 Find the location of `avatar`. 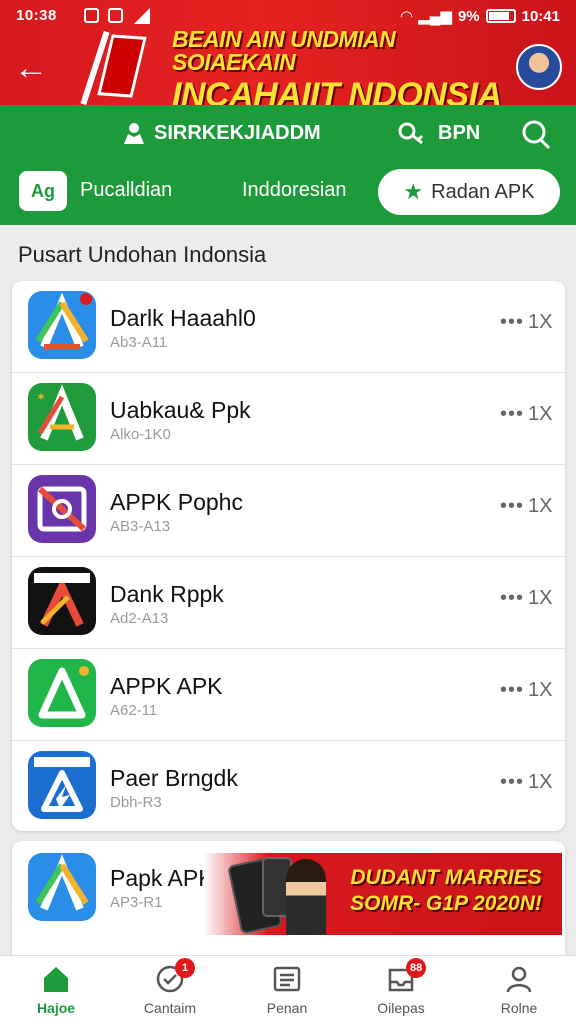

avatar is located at coordinates (539, 67).